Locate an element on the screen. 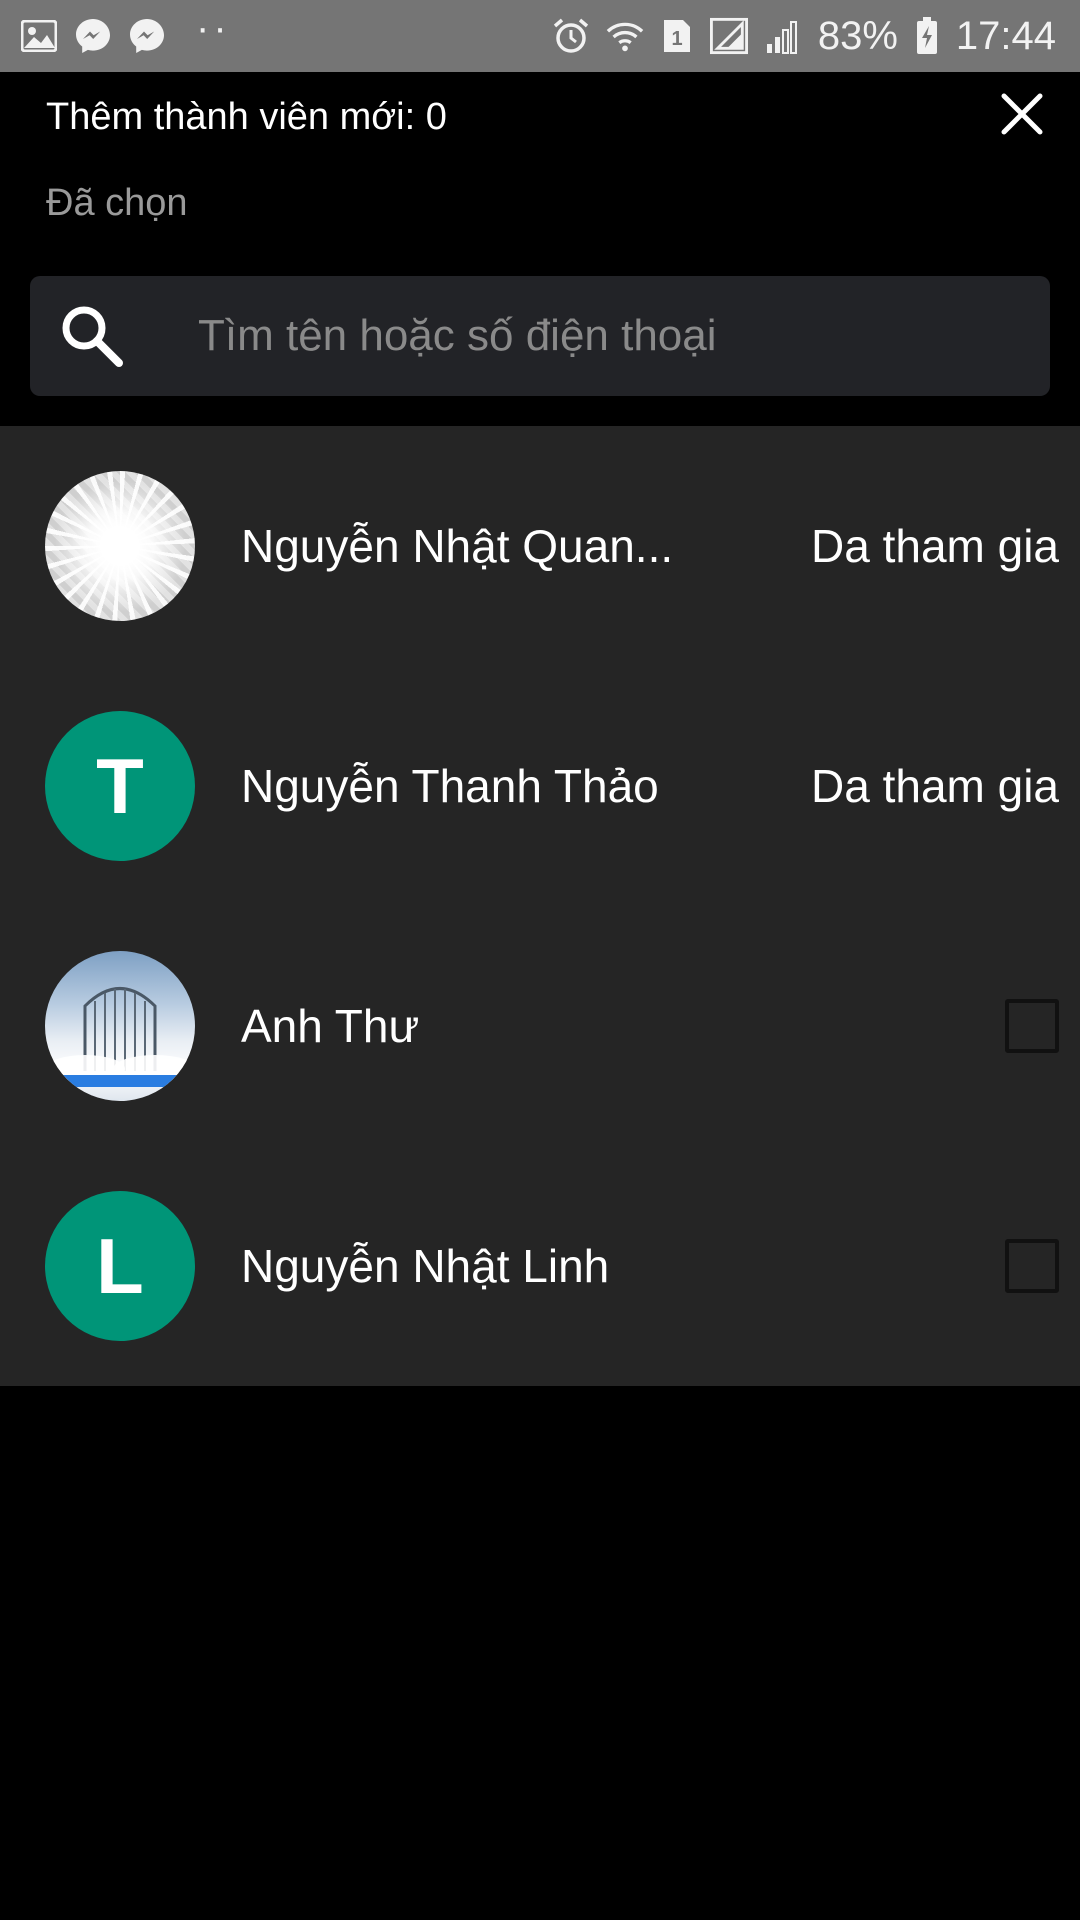 This screenshot has height=1920, width=1080. selected-label: Đã chọn is located at coordinates (117, 203).